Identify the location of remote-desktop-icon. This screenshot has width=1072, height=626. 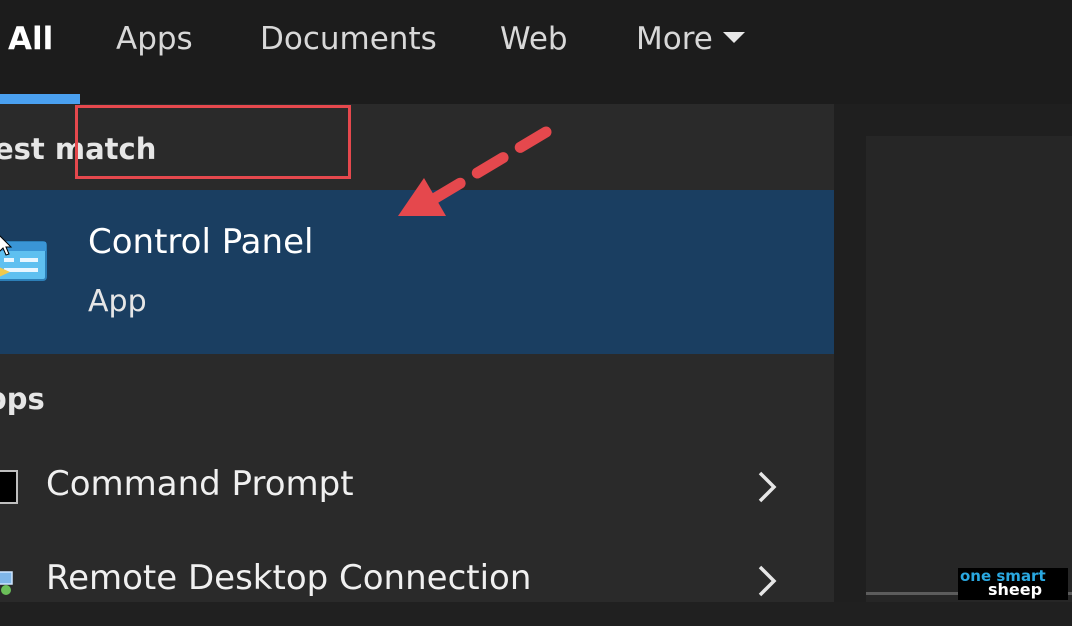
(6, 583).